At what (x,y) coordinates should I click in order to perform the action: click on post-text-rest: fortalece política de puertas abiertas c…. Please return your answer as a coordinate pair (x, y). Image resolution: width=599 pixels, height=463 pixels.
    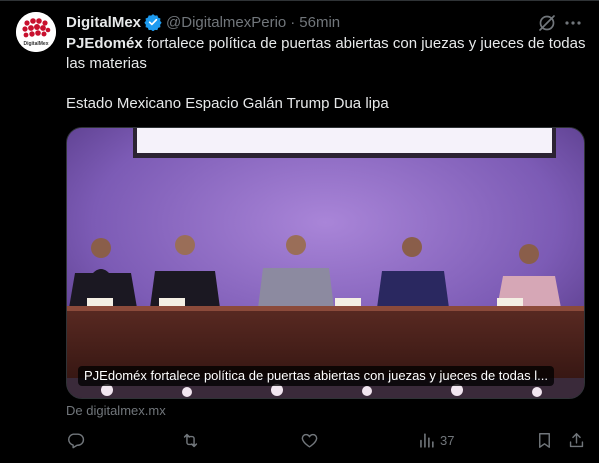
    Looking at the image, I should click on (326, 53).